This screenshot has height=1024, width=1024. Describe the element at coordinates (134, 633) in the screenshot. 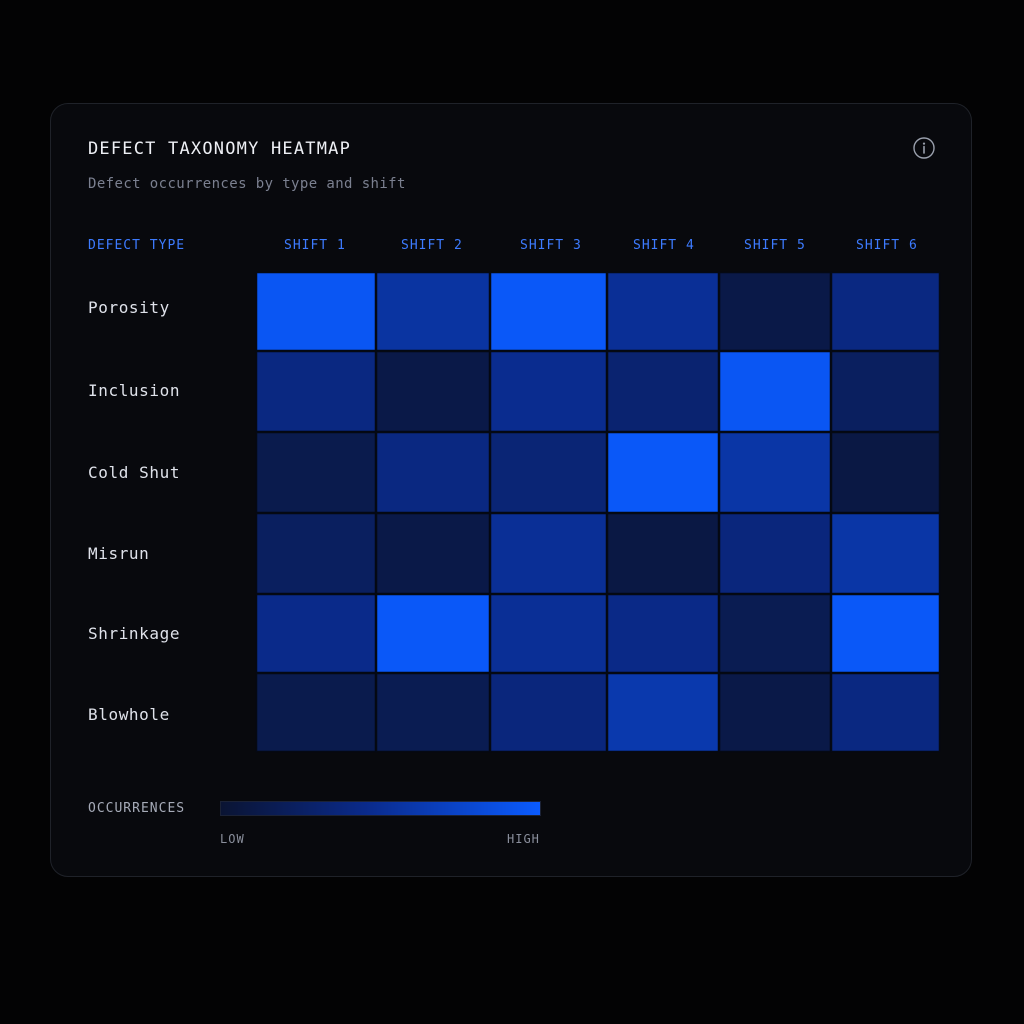

I see `row-label-shrinkage: Shrinkage` at that location.